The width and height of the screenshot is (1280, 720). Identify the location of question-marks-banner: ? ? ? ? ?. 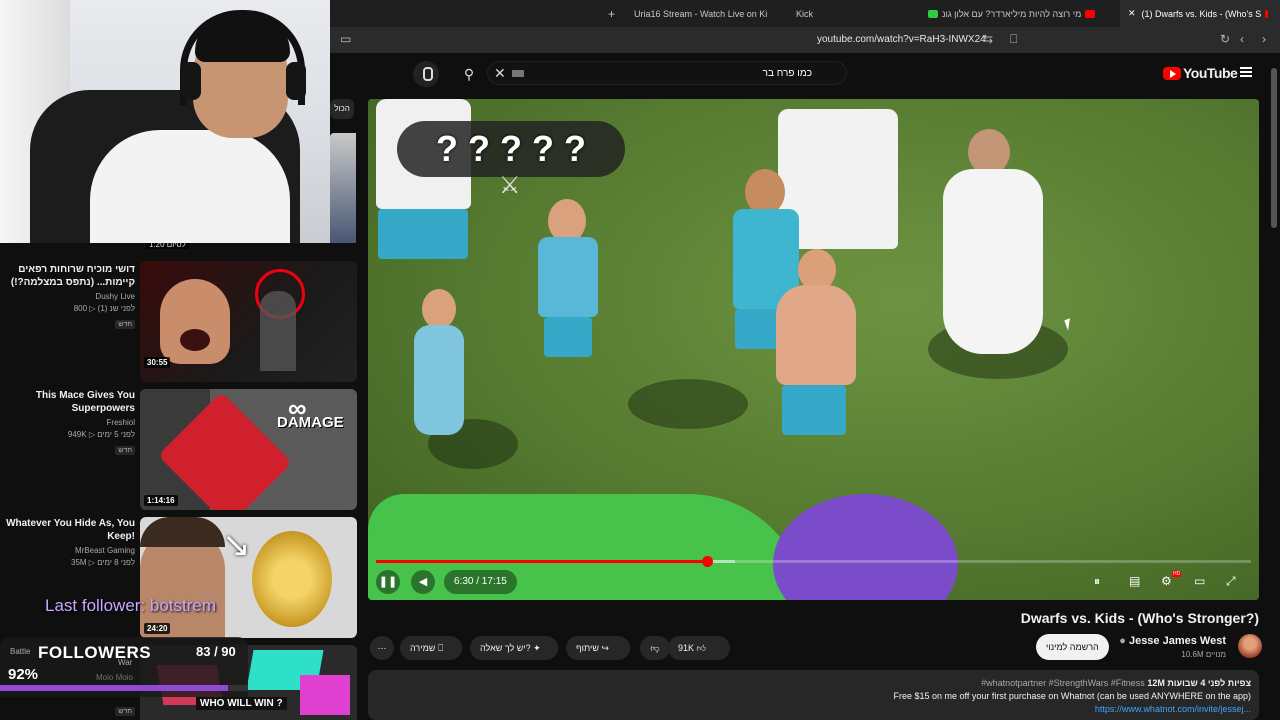
(511, 149).